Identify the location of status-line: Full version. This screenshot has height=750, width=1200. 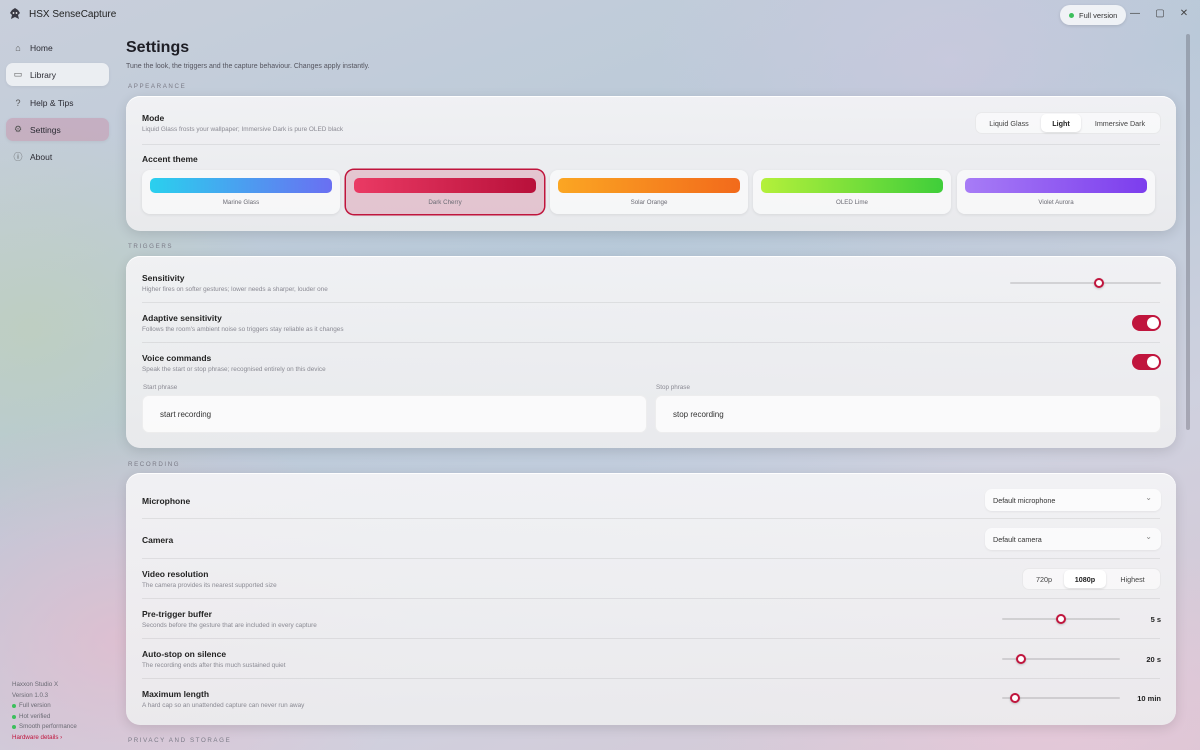
(44, 706).